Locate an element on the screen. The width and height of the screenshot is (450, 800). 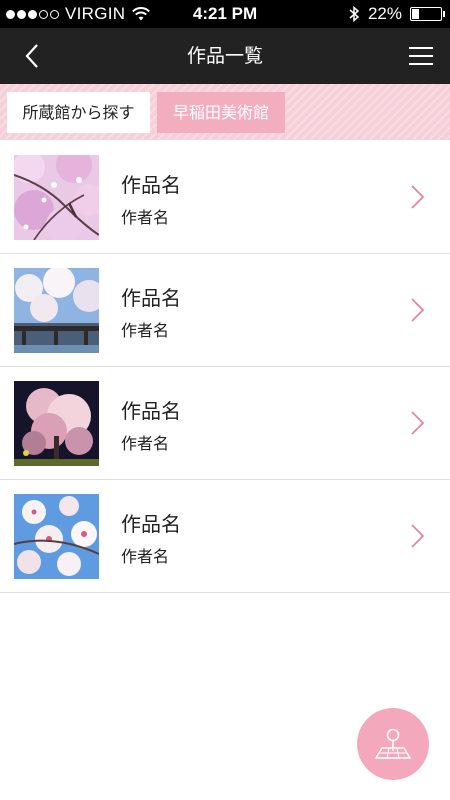
cherry-blossom-branches-photo is located at coordinates (56, 197).